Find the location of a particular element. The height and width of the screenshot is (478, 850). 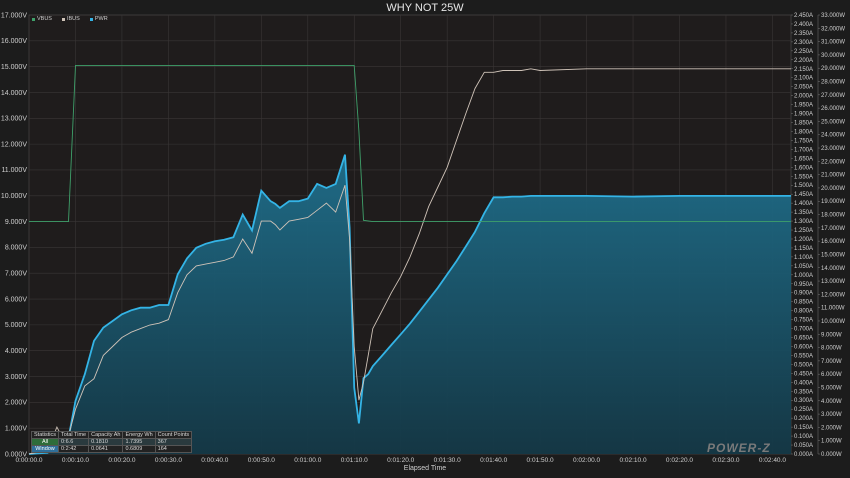

y-tick-label-right-current: 2.100A is located at coordinates (803, 79).